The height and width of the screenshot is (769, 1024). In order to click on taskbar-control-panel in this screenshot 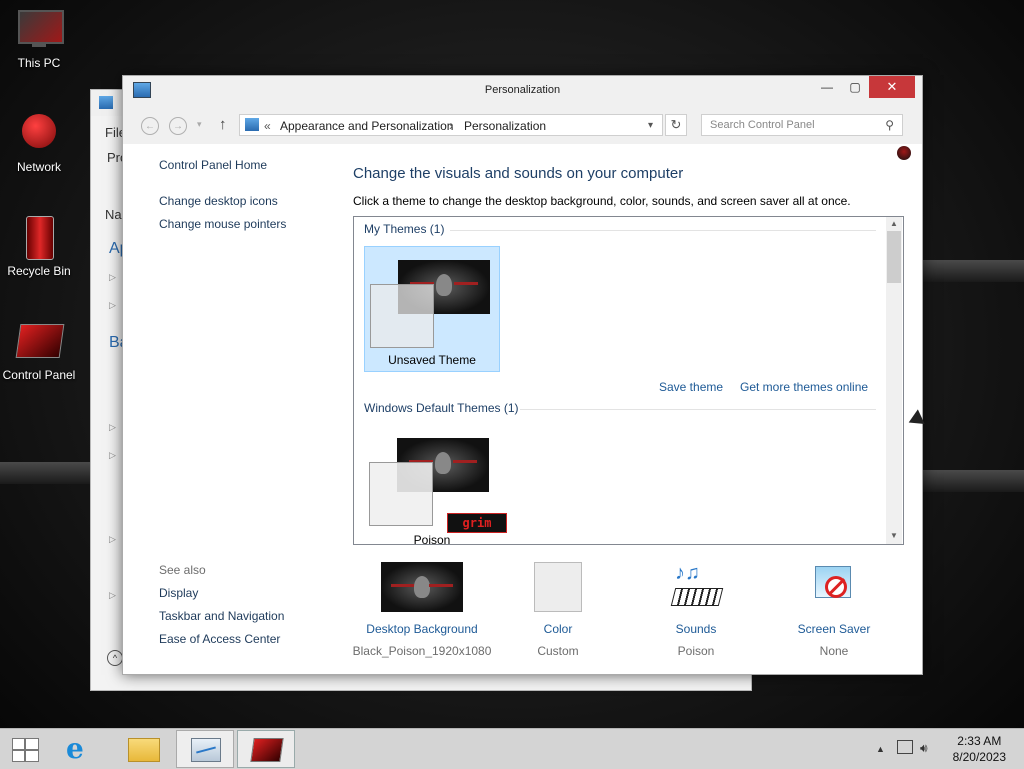, I will do `click(266, 749)`.